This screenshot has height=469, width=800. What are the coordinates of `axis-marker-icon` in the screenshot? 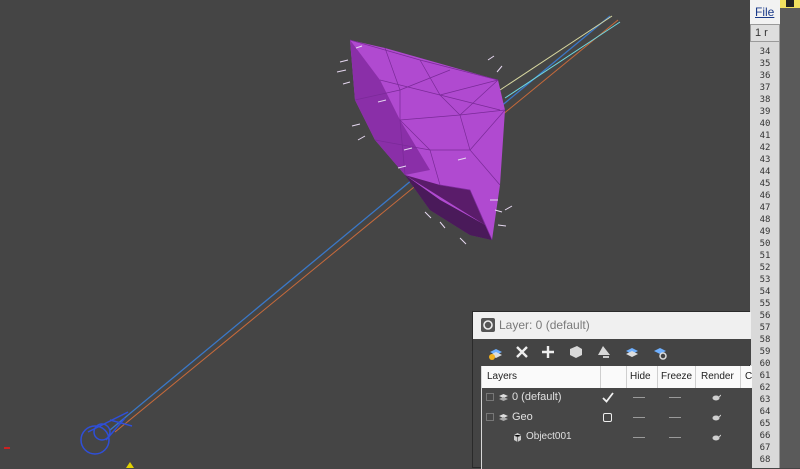 It's located at (130, 465).